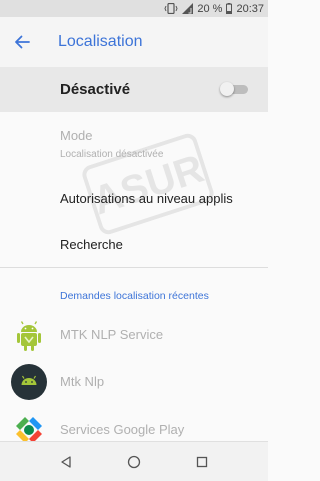 The height and width of the screenshot is (481, 320). Describe the element at coordinates (122, 429) in the screenshot. I see `recent-app-label: Services Google Play` at that location.